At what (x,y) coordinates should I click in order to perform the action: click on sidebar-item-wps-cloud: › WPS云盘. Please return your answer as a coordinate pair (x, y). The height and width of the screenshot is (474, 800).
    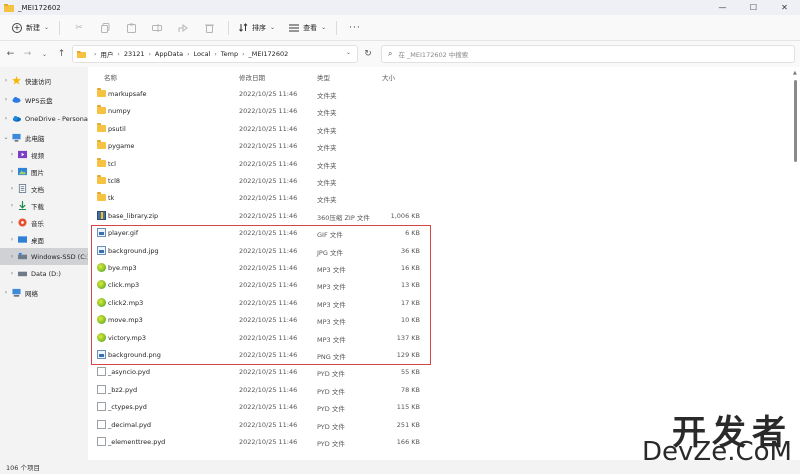
    Looking at the image, I should click on (44, 99).